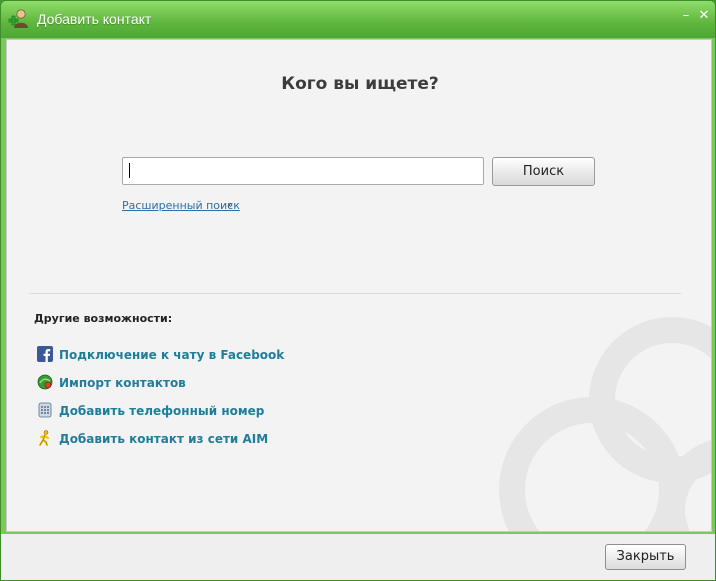 This screenshot has width=716, height=581. I want to click on close-window-button: ✕, so click(704, 16).